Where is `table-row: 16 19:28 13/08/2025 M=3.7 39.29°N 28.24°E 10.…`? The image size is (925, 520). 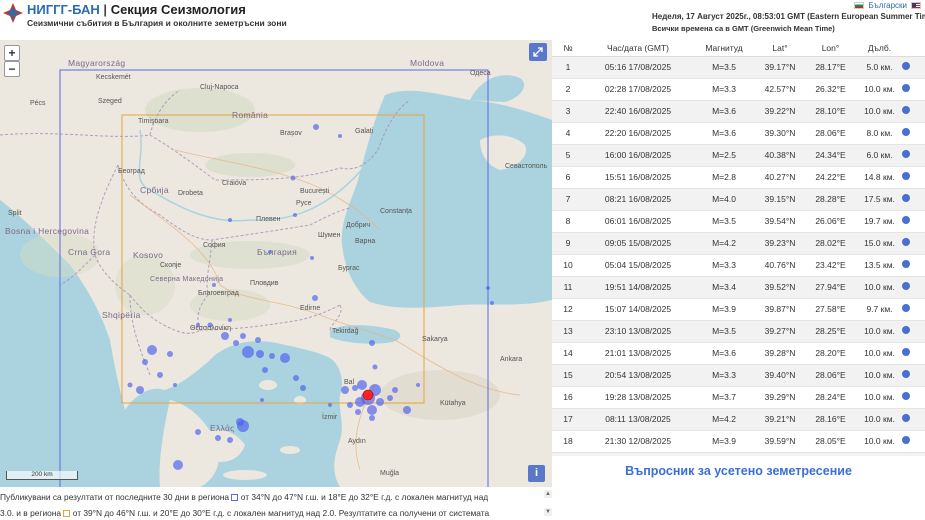 table-row: 16 19:28 13/08/2025 M=3.7 39.29°N 28.24°E 10.… is located at coordinates (738, 397).